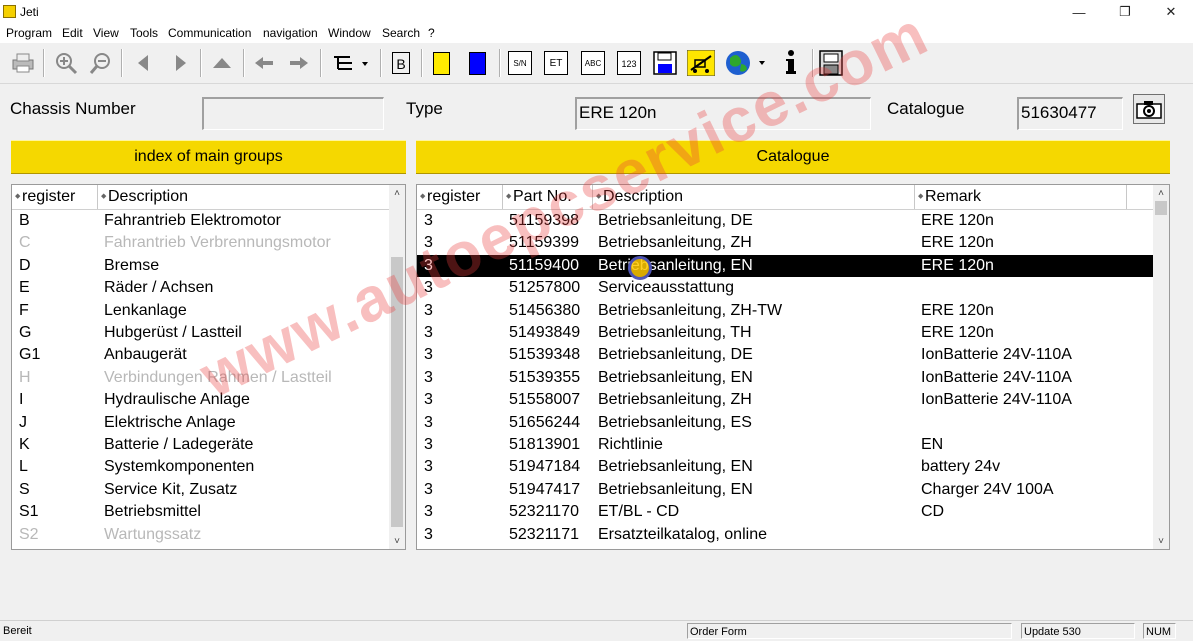 The height and width of the screenshot is (641, 1193). What do you see at coordinates (23, 63) in the screenshot?
I see `print-button` at bounding box center [23, 63].